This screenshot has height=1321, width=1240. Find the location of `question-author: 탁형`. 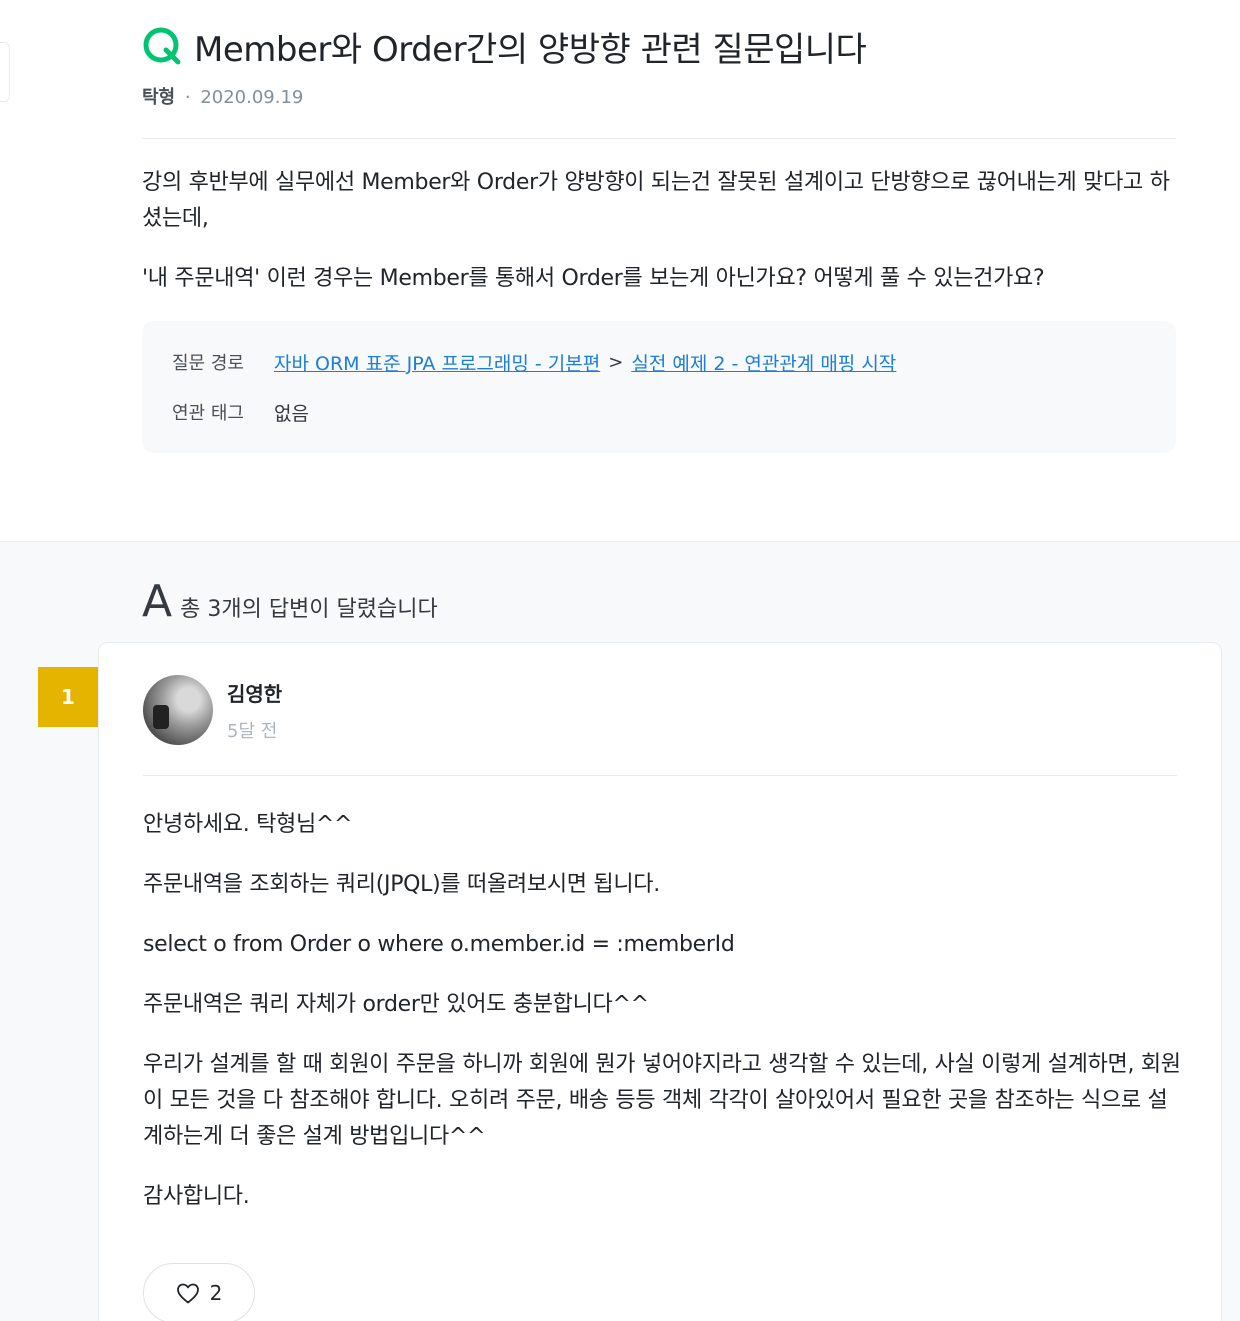

question-author: 탁형 is located at coordinates (158, 97).